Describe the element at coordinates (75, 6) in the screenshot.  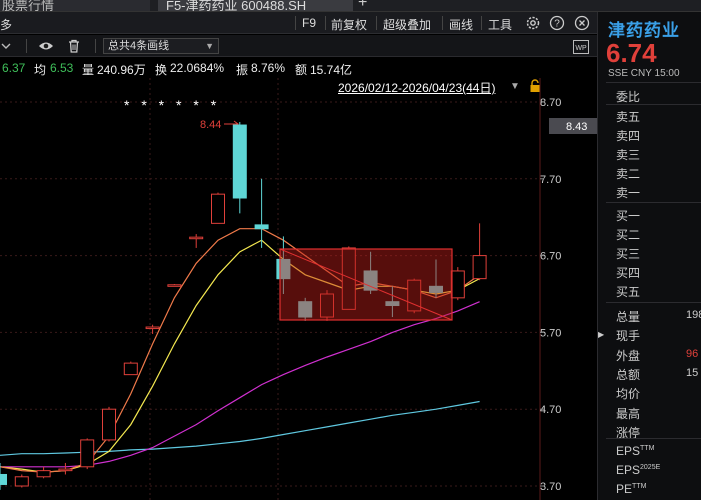
I see `tab-market: 股票行情` at that location.